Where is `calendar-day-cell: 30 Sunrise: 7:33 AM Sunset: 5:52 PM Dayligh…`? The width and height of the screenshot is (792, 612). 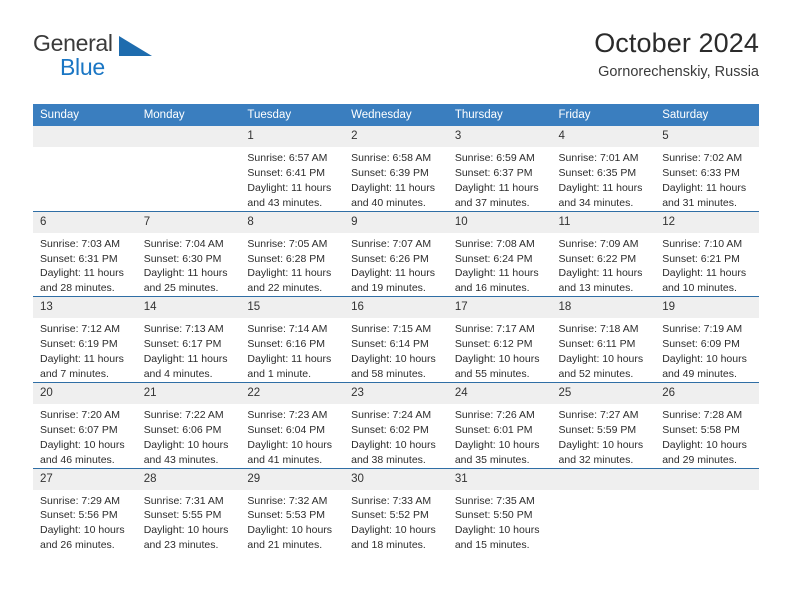
calendar-day-cell: 30 Sunrise: 7:33 AM Sunset: 5:52 PM Dayligh… is located at coordinates (396, 510).